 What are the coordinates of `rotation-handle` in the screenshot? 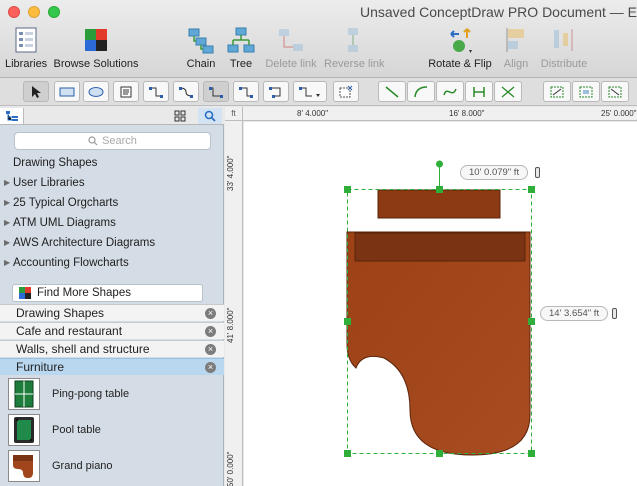 It's located at (439, 164).